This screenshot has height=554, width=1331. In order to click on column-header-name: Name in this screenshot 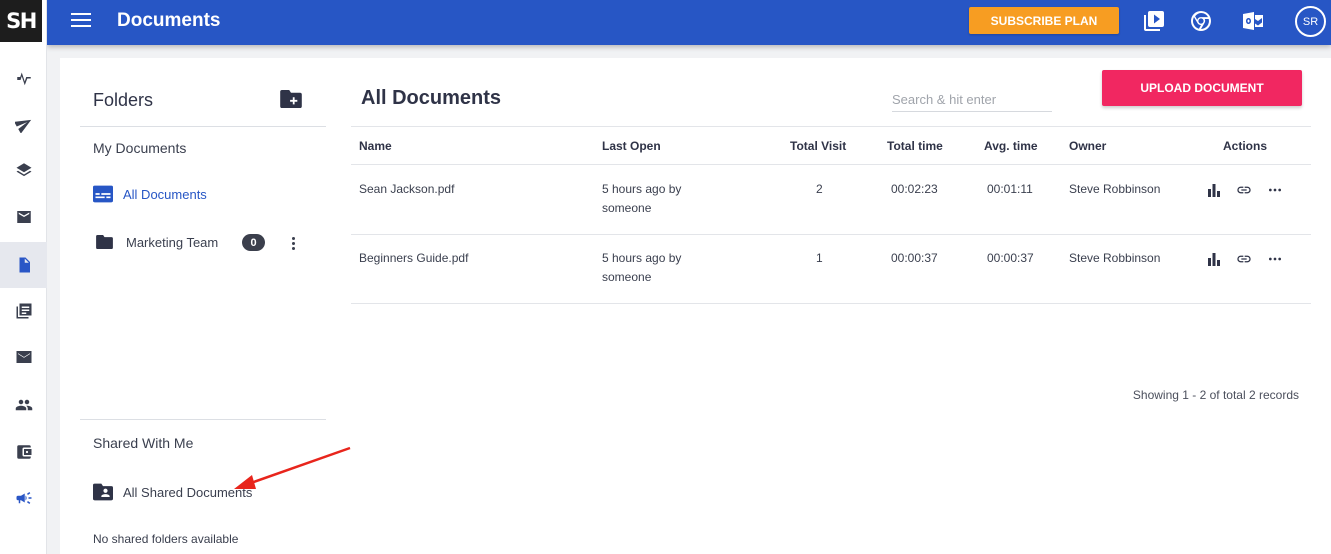, I will do `click(375, 146)`.